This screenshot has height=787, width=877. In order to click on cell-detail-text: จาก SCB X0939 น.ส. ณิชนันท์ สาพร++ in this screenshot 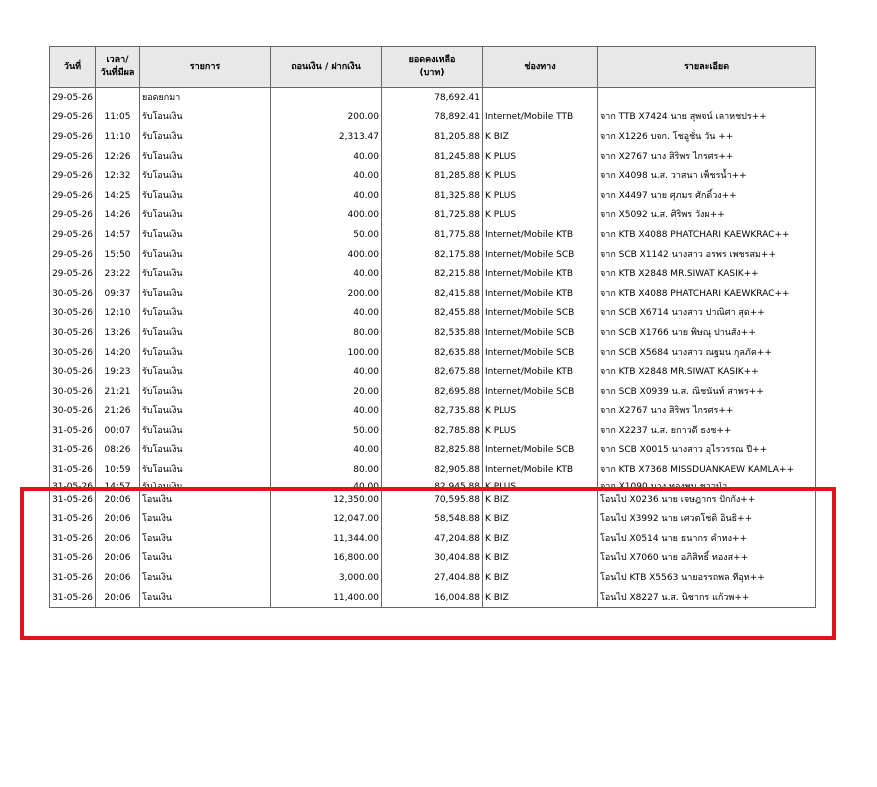, I will do `click(682, 391)`.